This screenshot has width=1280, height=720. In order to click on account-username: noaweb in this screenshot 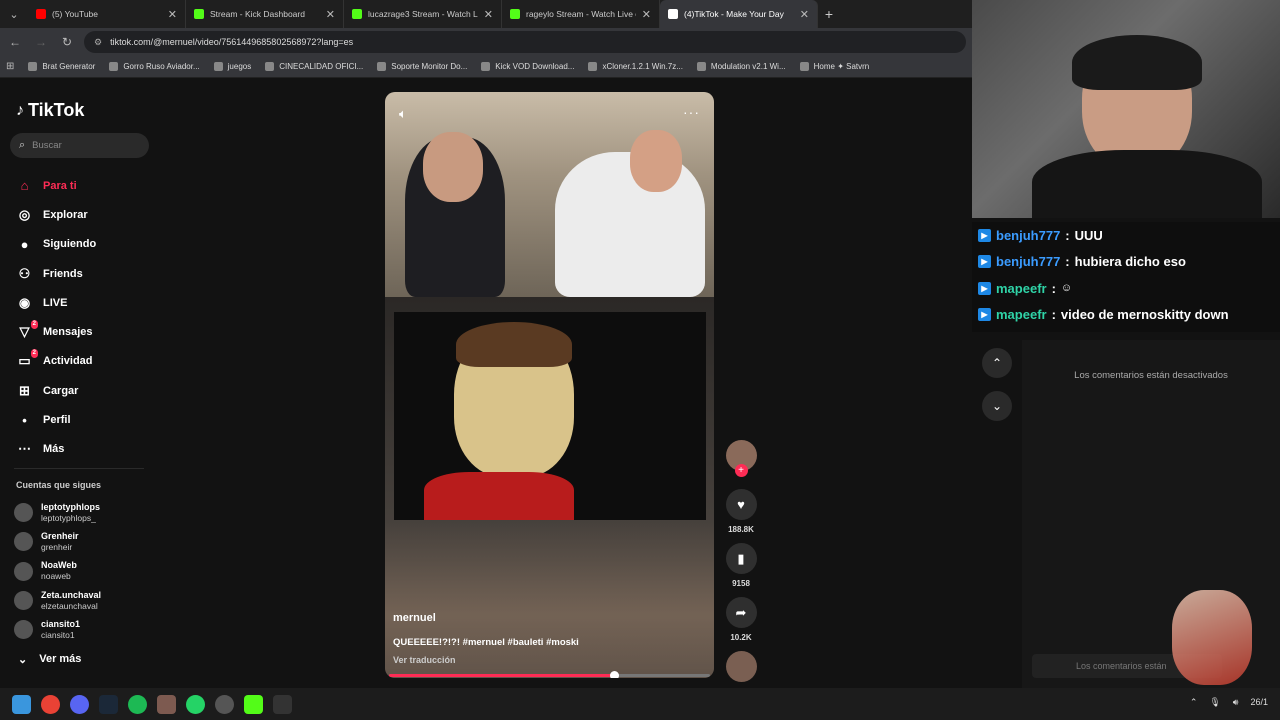, I will do `click(56, 576)`.